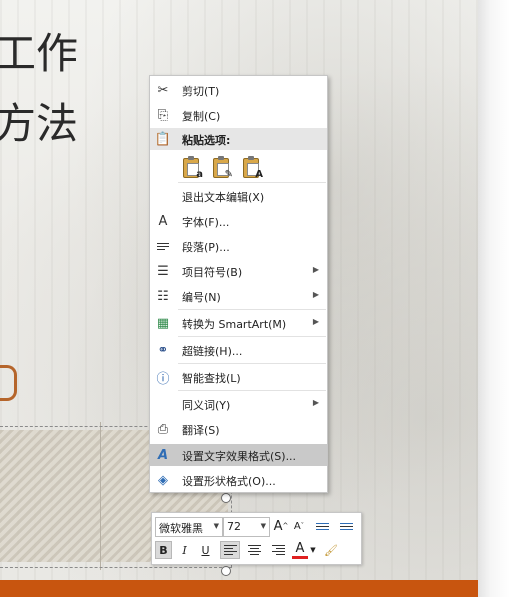 The image size is (510, 597). I want to click on slide-title-line-2: 方法, so click(39, 120).